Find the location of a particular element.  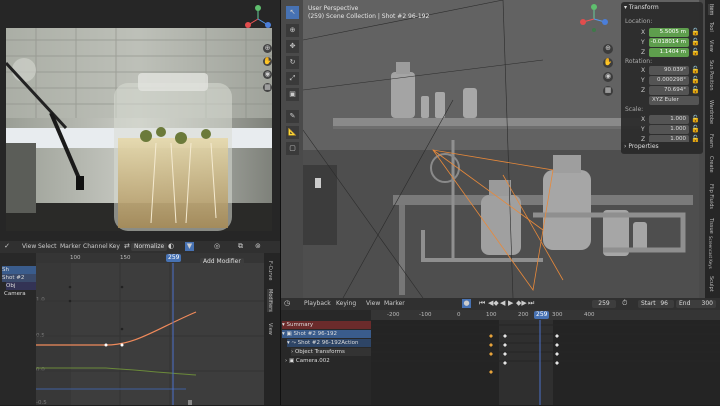

tab-create: Create is located at coordinates (711, 164).